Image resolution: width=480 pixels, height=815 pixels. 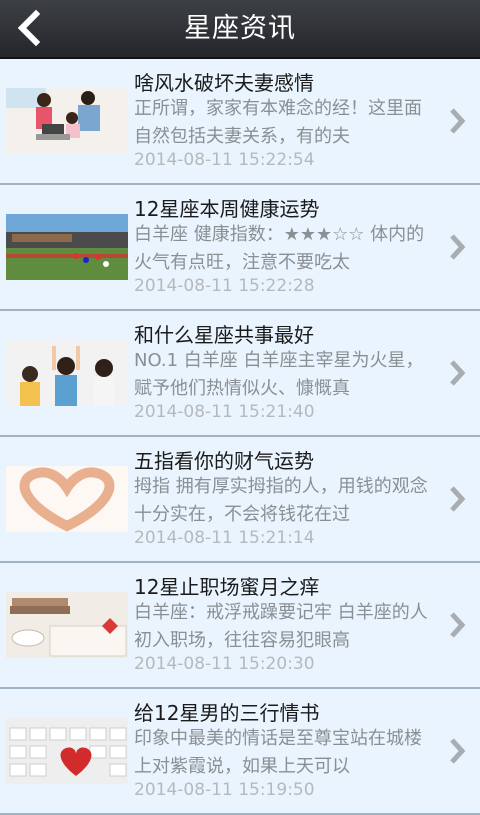 What do you see at coordinates (67, 373) in the screenshot?
I see `children-photo-thumbnail` at bounding box center [67, 373].